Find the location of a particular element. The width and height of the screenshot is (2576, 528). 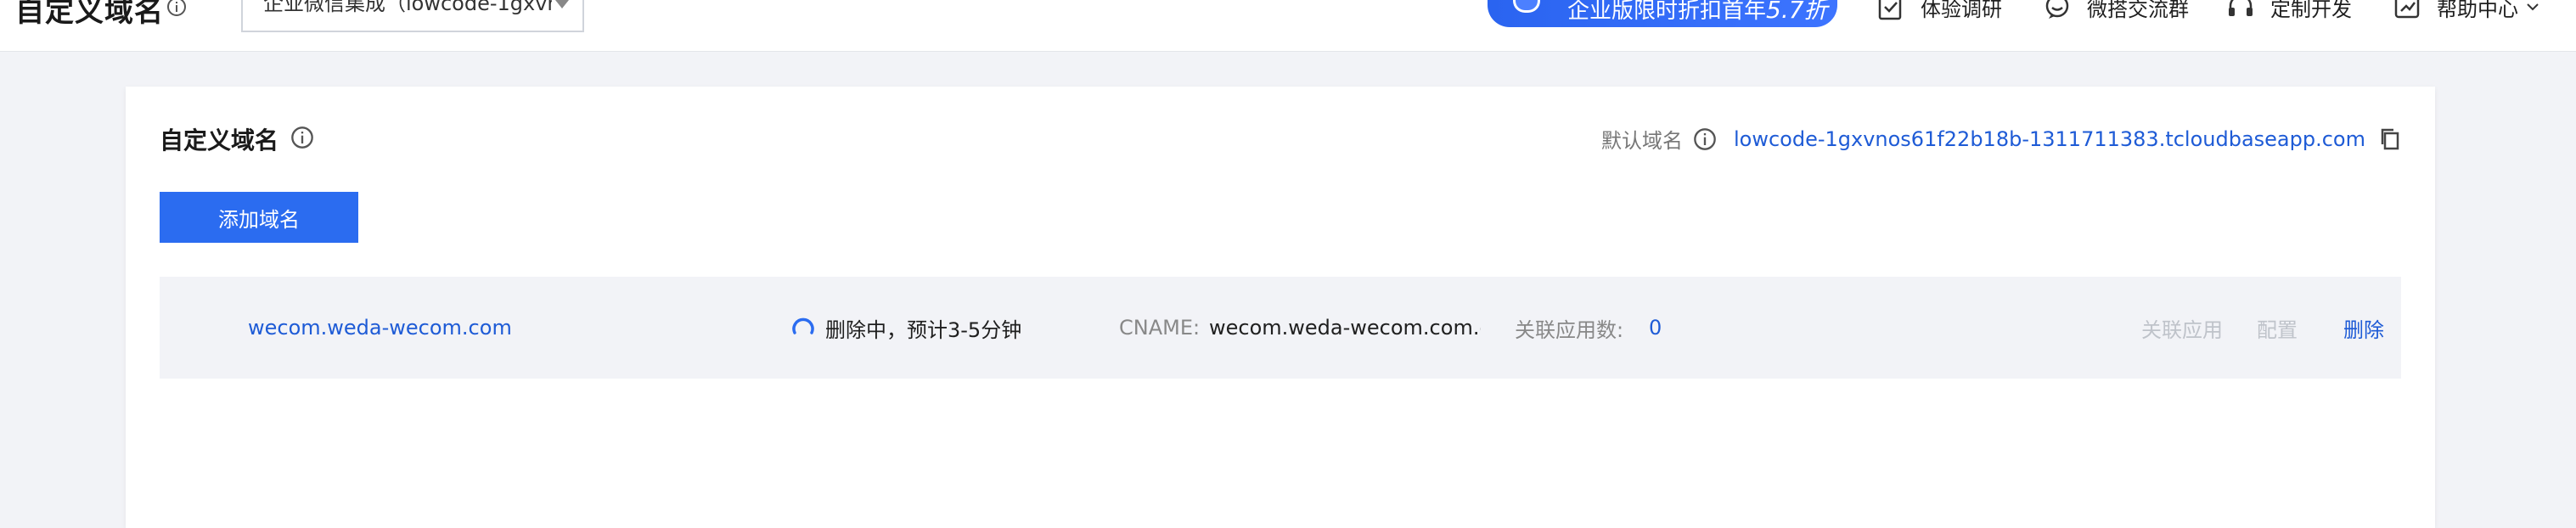

promo-banner: 企业版限时折扣首年5.7折 is located at coordinates (1662, 13).